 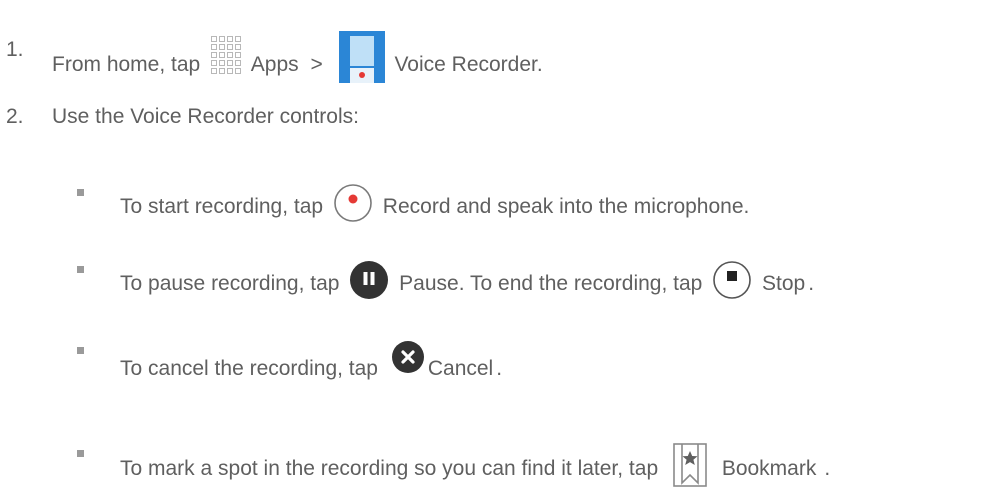 I want to click on apps-label: Apps, so click(x=274, y=64).